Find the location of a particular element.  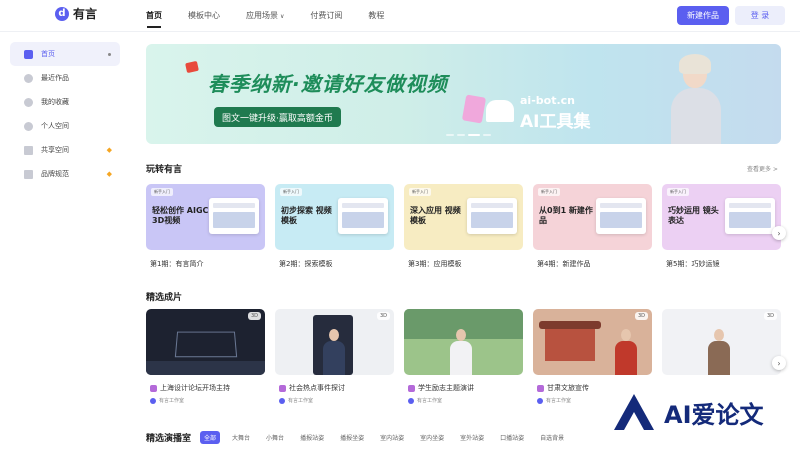

logo-text: 有言 is located at coordinates (85, 14).